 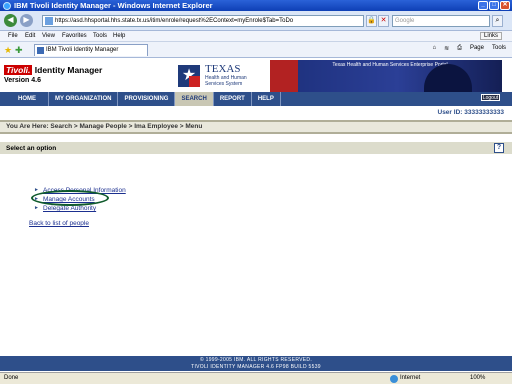 What do you see at coordinates (147, 99) in the screenshot?
I see `nav-provisioning: PROVISIONING` at bounding box center [147, 99].